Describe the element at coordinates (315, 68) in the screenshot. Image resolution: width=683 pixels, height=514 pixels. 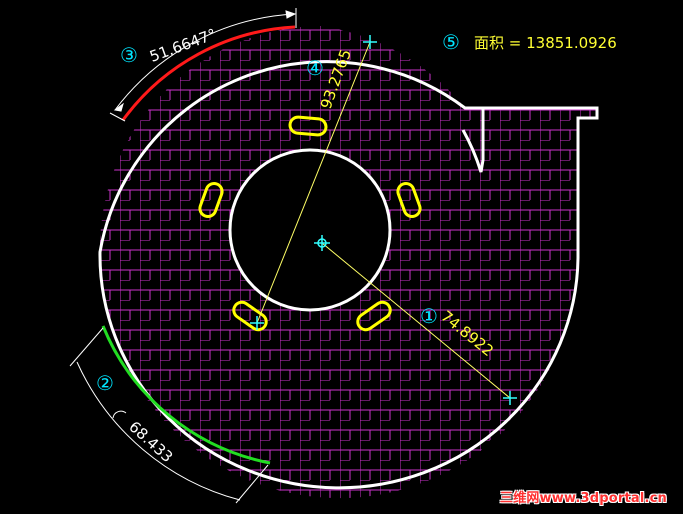
I see `callout-4: ④` at that location.